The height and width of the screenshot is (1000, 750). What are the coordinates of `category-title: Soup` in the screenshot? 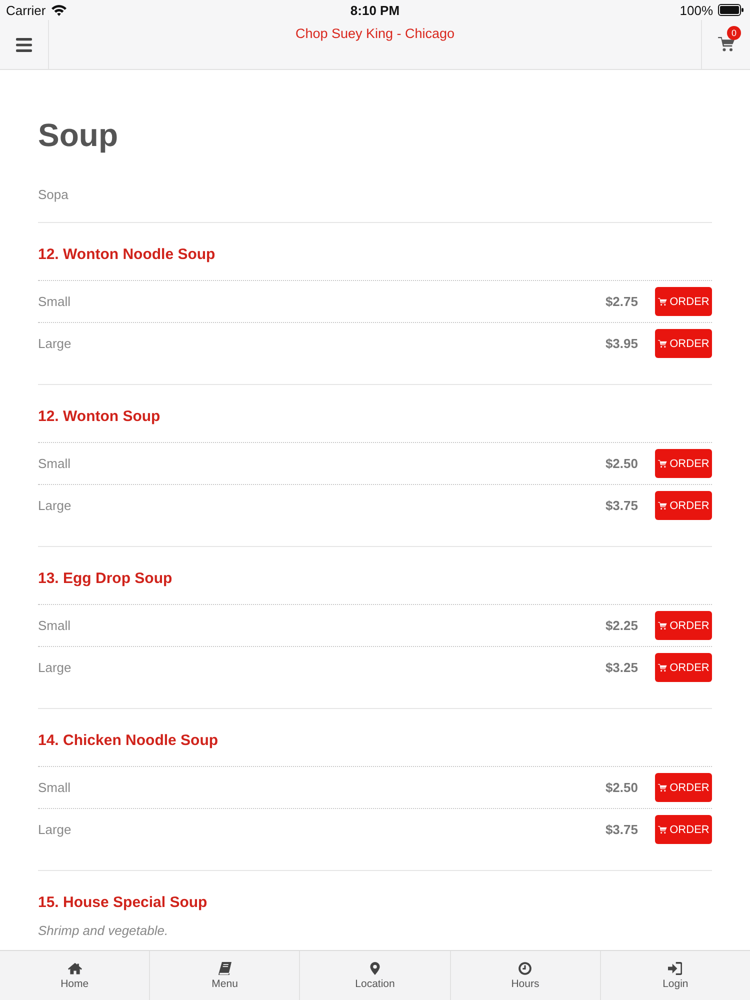 It's located at (78, 135).